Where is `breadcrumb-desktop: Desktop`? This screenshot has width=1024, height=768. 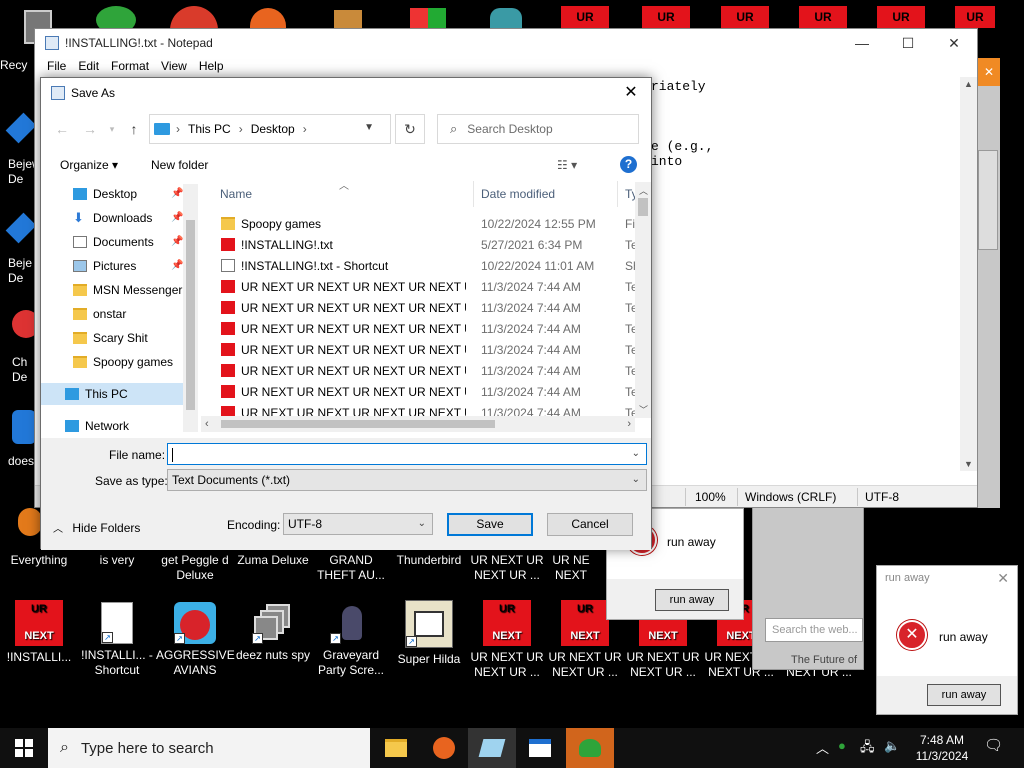 breadcrumb-desktop: Desktop is located at coordinates (273, 129).